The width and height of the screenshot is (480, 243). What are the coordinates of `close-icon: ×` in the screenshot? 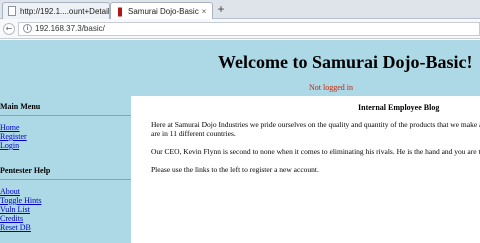 It's located at (204, 11).